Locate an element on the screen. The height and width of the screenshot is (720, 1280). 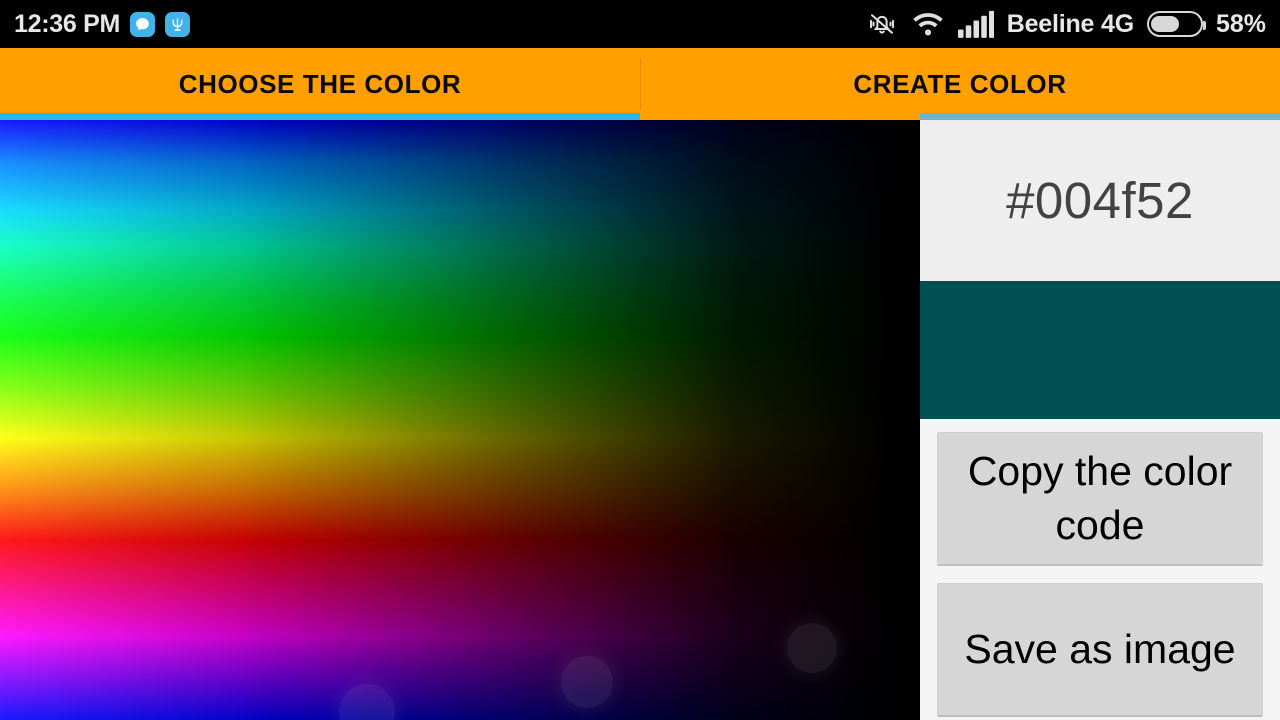
status-bar: 12:36 PM Beeline 4G 58% is located at coordinates (640, 24).